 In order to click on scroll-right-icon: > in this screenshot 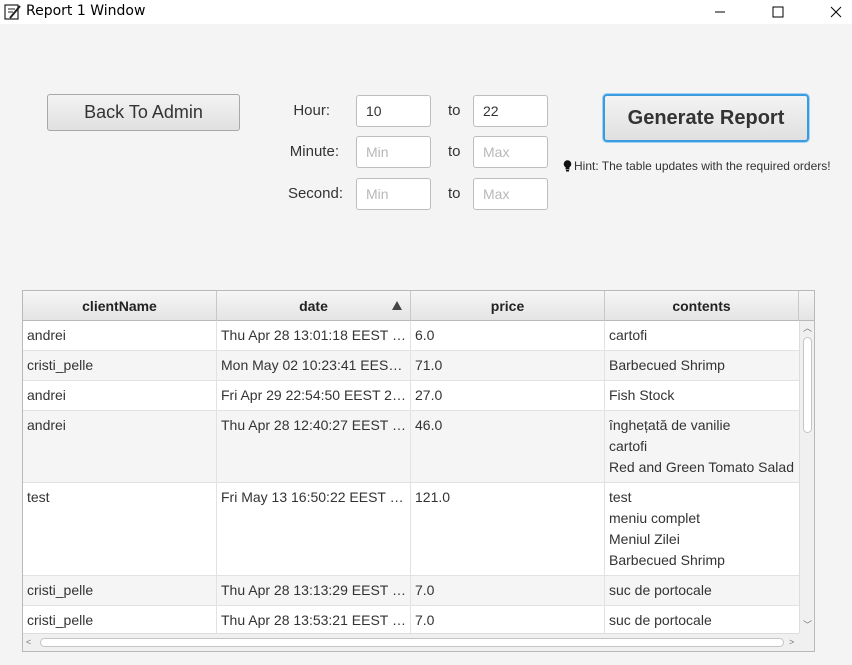, I will do `click(791, 642)`.